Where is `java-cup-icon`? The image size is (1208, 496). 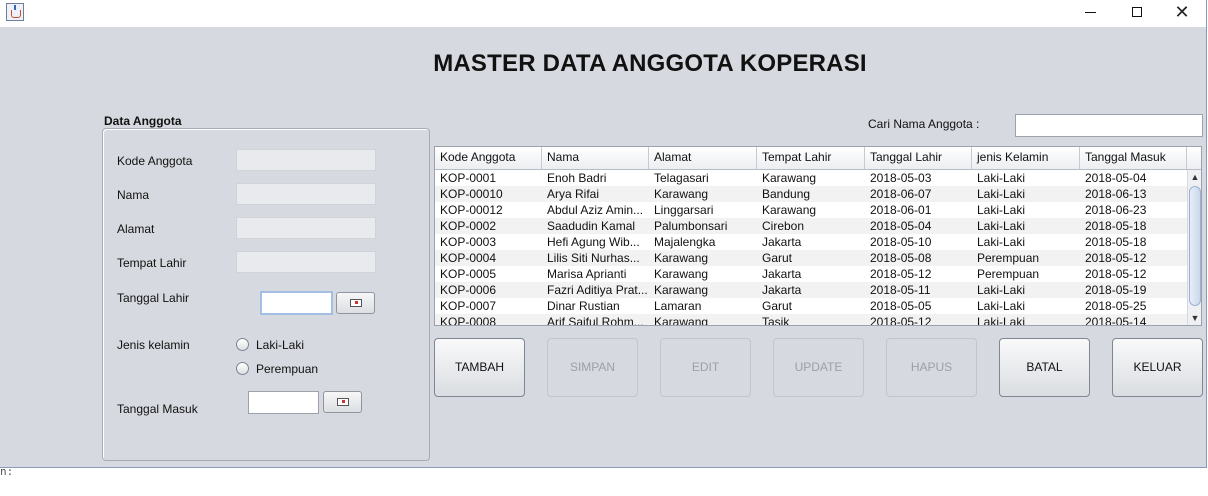 java-cup-icon is located at coordinates (15, 12).